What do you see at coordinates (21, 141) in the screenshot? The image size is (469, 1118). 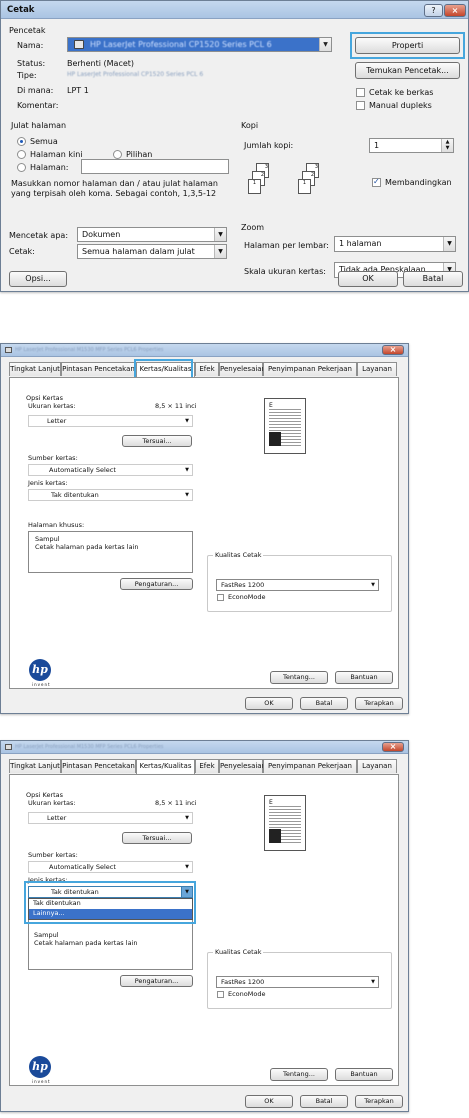 I see `range-all-radio` at bounding box center [21, 141].